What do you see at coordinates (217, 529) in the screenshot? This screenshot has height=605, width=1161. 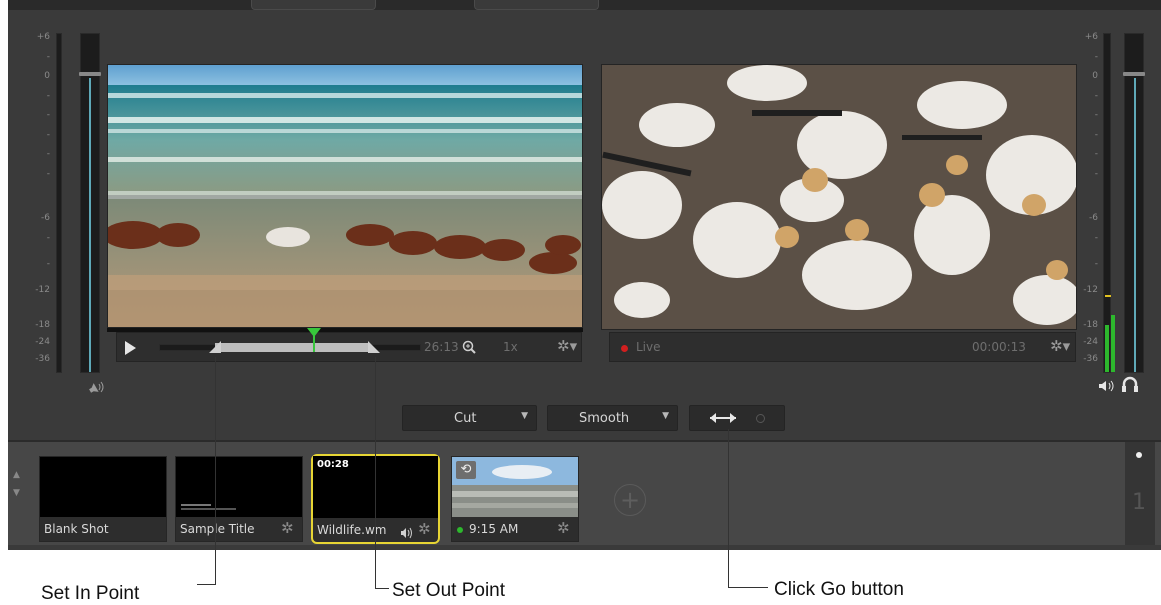 I see `shot-label: Sample Title` at bounding box center [217, 529].